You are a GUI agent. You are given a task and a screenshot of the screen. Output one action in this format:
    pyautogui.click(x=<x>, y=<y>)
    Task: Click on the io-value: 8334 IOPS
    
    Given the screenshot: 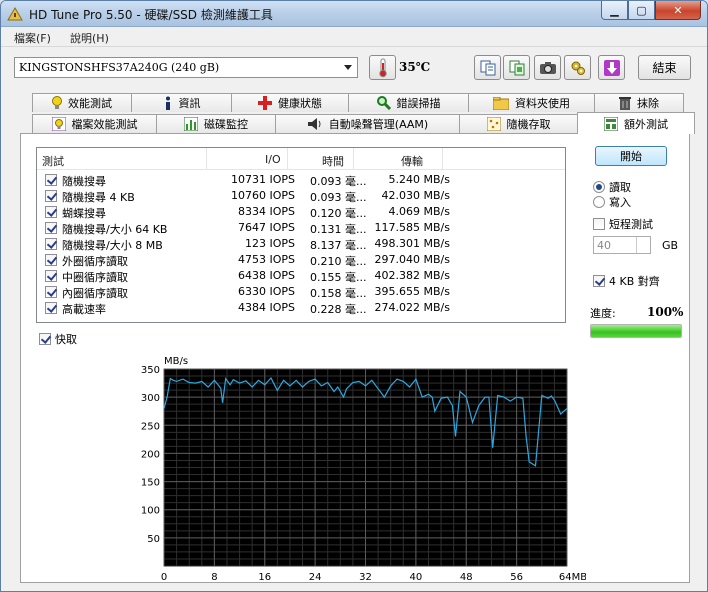 What is the action you would take?
    pyautogui.click(x=266, y=211)
    